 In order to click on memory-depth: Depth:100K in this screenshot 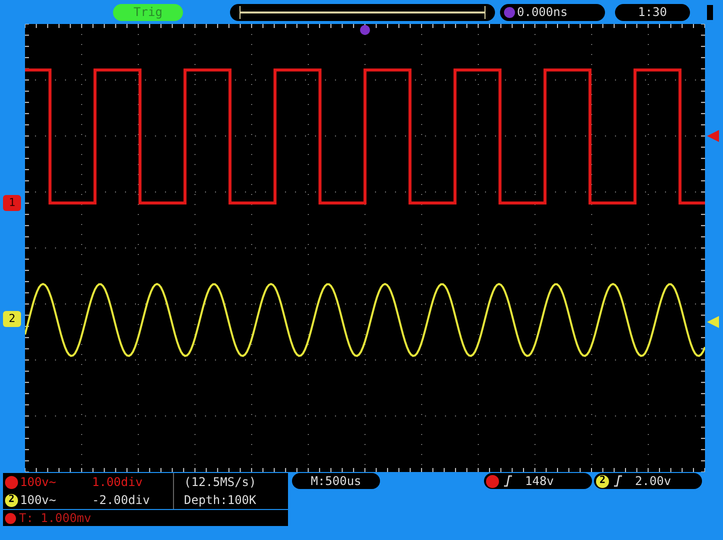, I will do `click(220, 500)`.